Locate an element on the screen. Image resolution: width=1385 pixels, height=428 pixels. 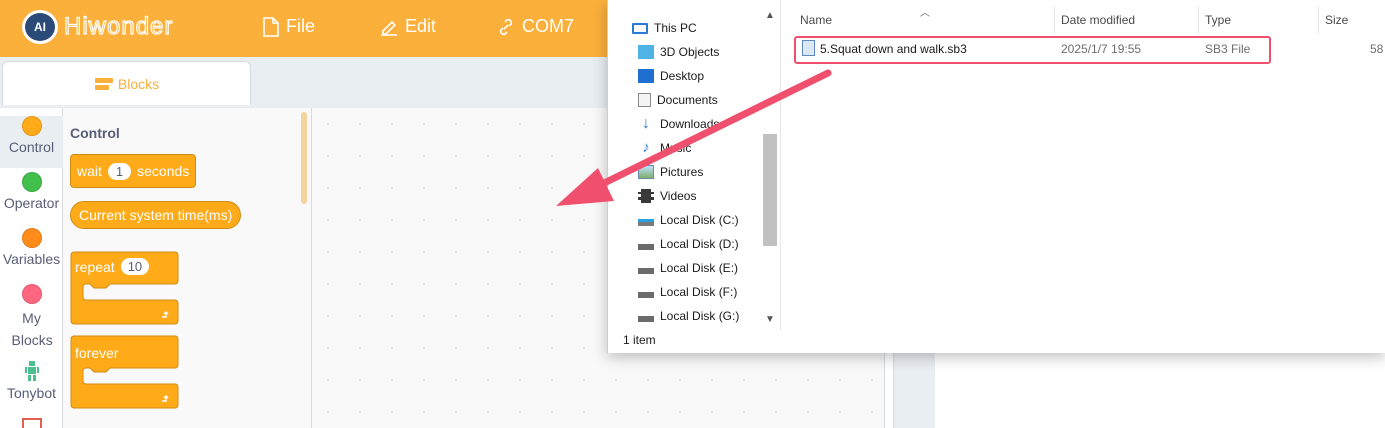
repeat-block: repeat 10 is located at coordinates (124, 289).